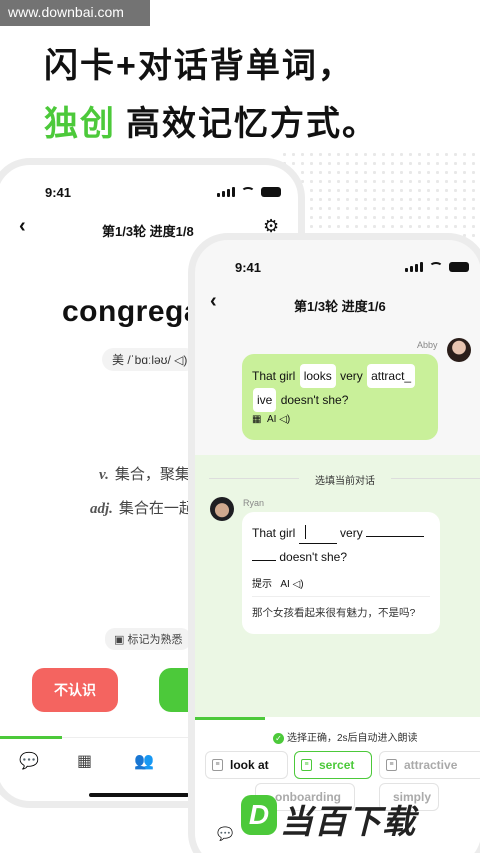 The height and width of the screenshot is (853, 480). What do you see at coordinates (80, 124) in the screenshot?
I see `headline-accent: 独创` at bounding box center [80, 124].